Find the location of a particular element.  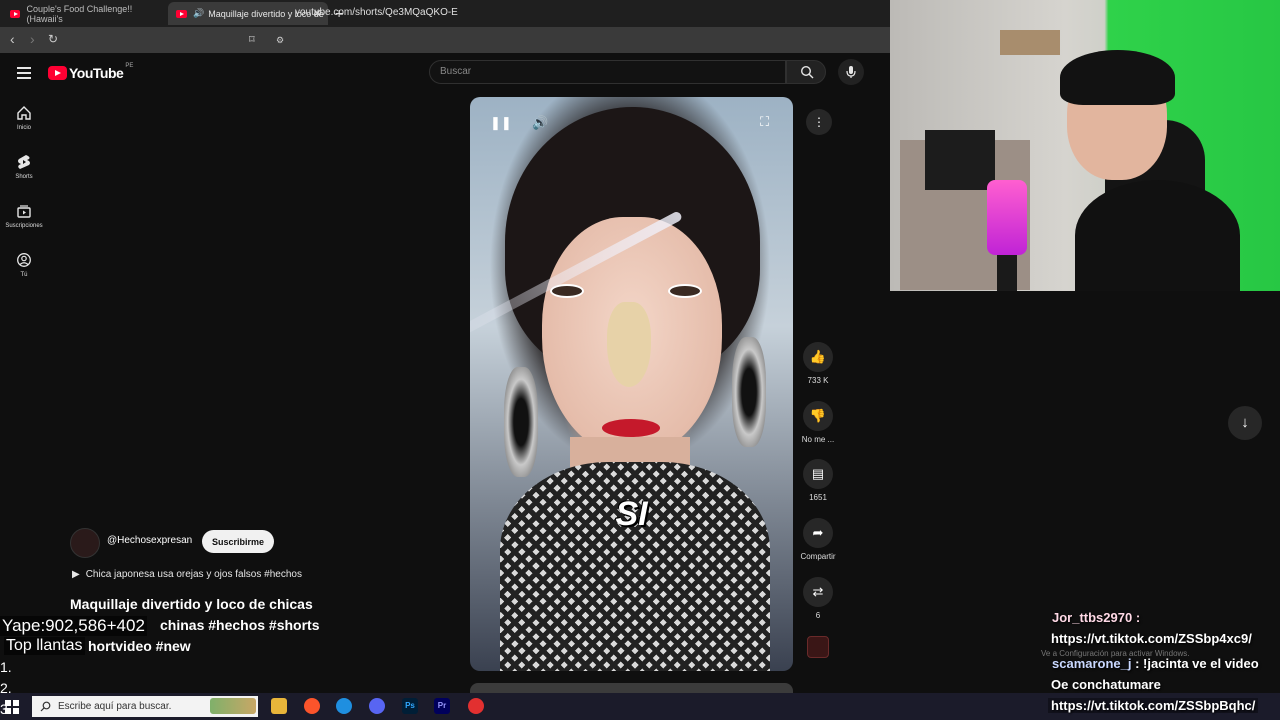

share-button: ➦ Compartir is located at coordinates (818, 539).